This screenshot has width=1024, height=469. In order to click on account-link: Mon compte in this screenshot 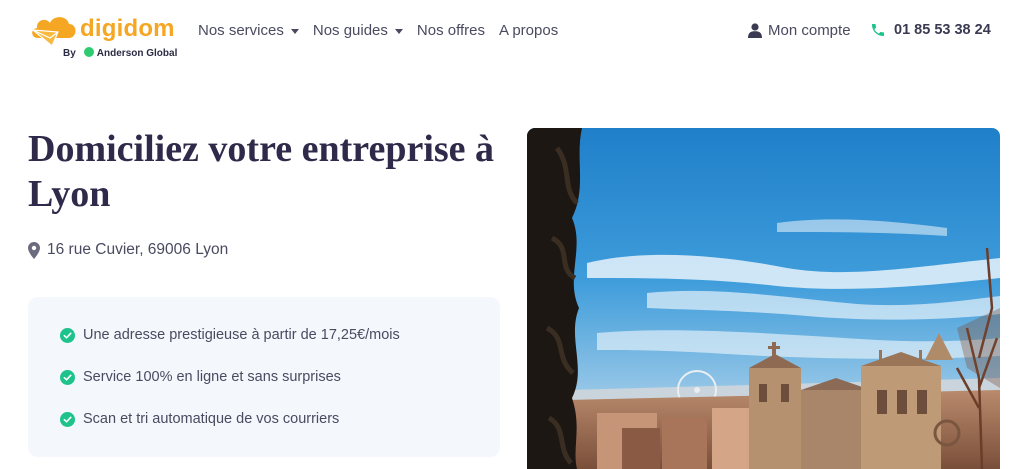, I will do `click(799, 30)`.